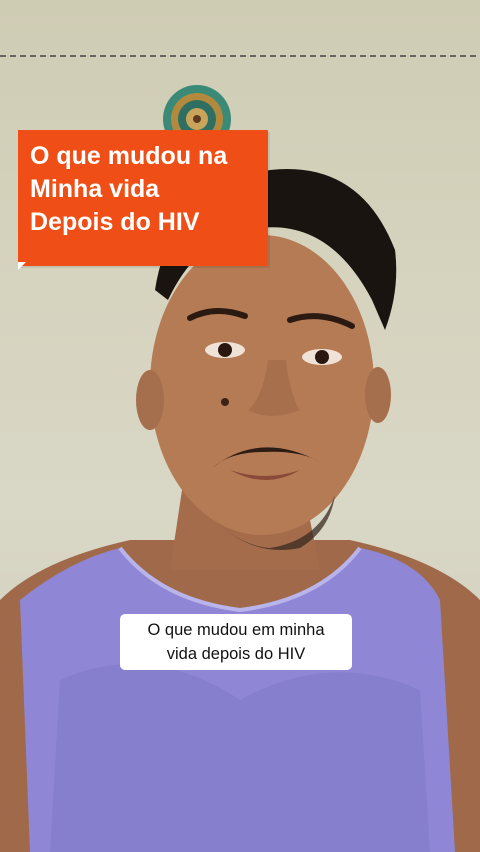  What do you see at coordinates (95, 189) in the screenshot?
I see `title-line-2: Minha vida` at bounding box center [95, 189].